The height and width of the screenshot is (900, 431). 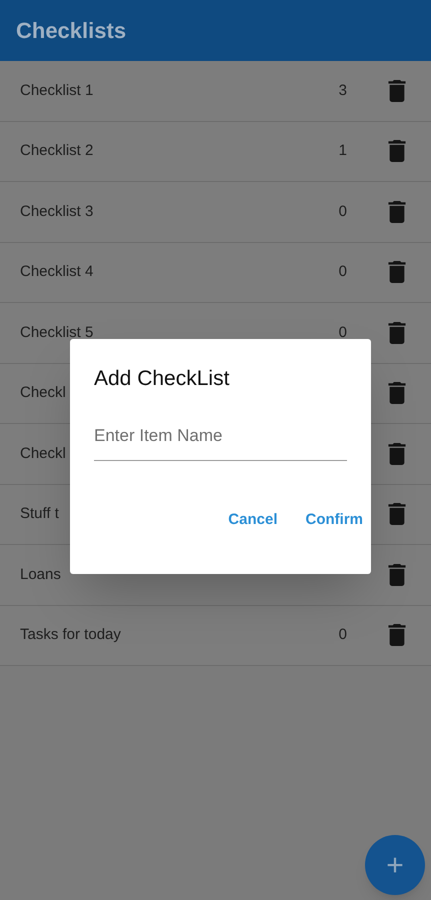 I want to click on checklist-row: Checklist 2 1, so click(x=215, y=152).